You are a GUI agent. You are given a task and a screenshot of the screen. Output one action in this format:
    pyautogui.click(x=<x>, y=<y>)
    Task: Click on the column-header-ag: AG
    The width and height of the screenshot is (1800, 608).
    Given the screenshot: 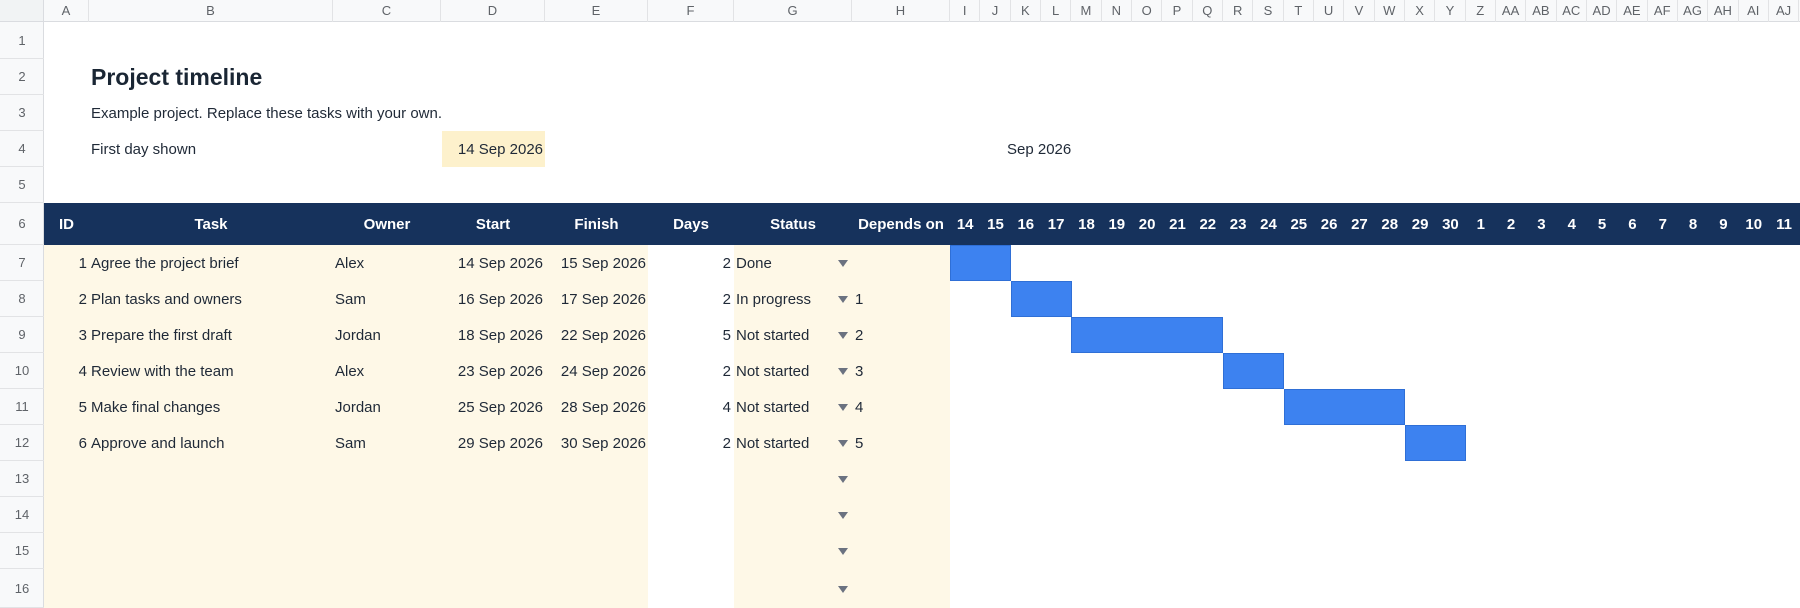 What is the action you would take?
    pyautogui.click(x=1693, y=11)
    